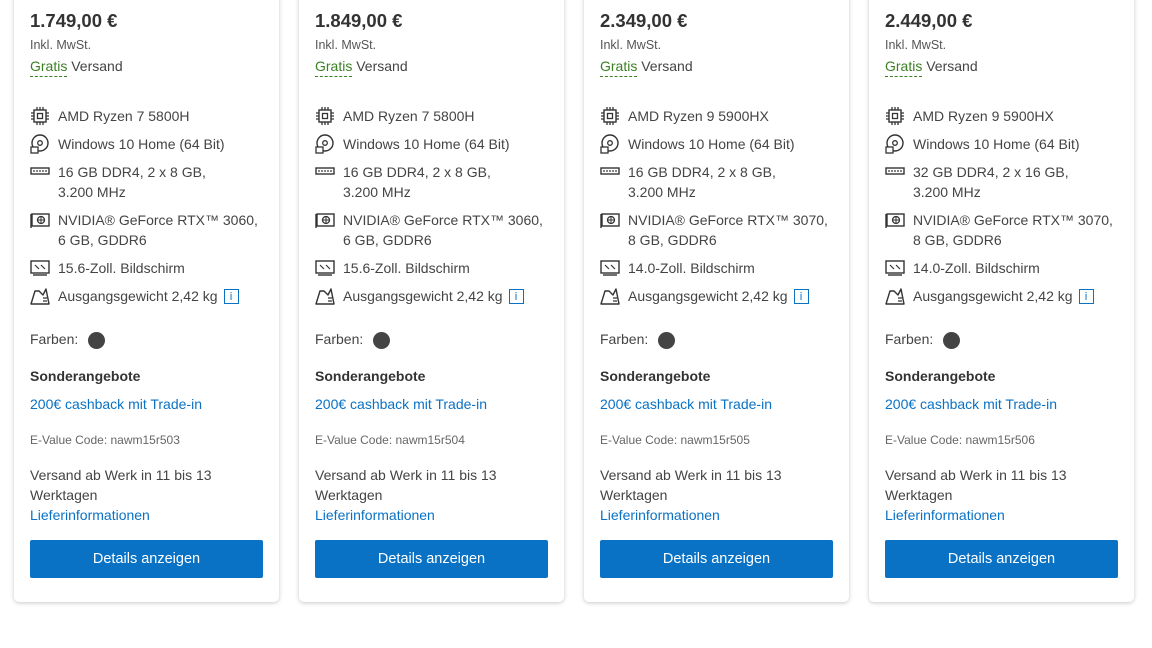 This screenshot has width=1152, height=648. I want to click on spec-gpu-text: NVIDIA® GeForce RTX™ 3060, 6 GB, GDDR6, so click(158, 230).